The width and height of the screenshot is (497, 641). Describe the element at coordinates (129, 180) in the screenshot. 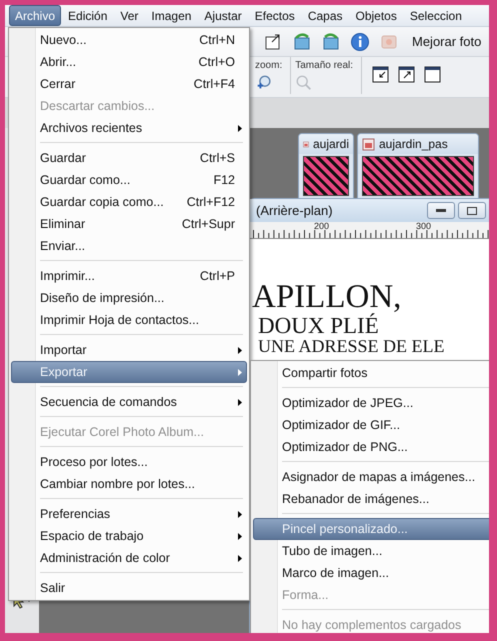

I see `menu-item: Guardar como... F12` at that location.